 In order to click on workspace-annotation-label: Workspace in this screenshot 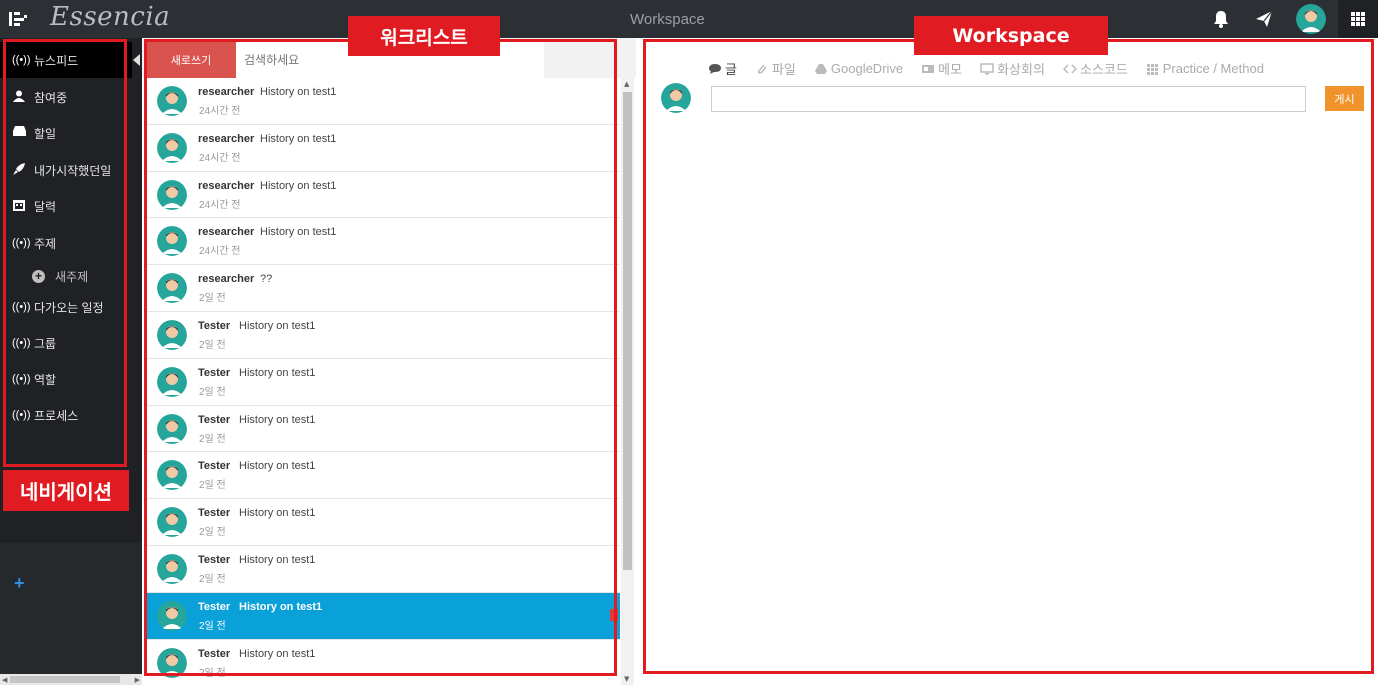, I will do `click(1011, 35)`.